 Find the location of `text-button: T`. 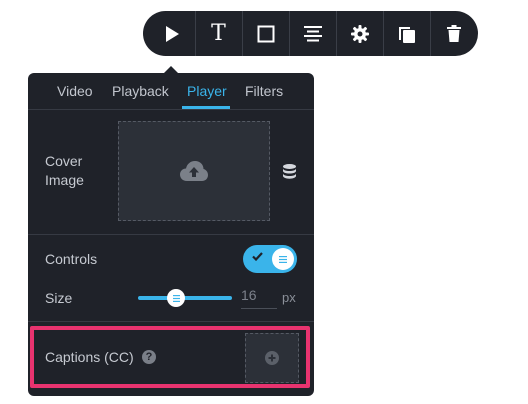

text-button: T is located at coordinates (218, 33).